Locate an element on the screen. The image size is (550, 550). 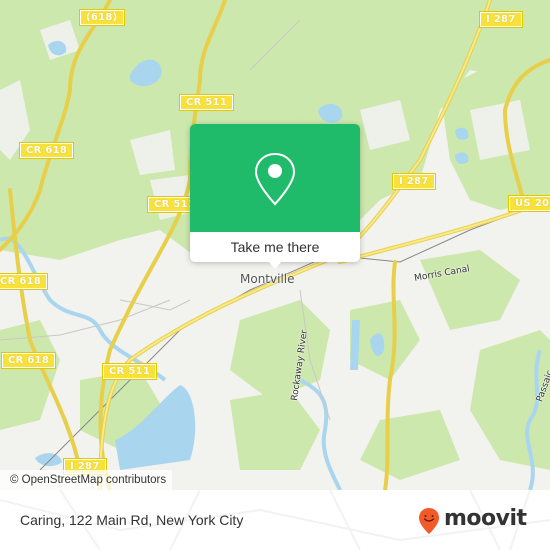
moovit-wordmark: moovit is located at coordinates (485, 518).